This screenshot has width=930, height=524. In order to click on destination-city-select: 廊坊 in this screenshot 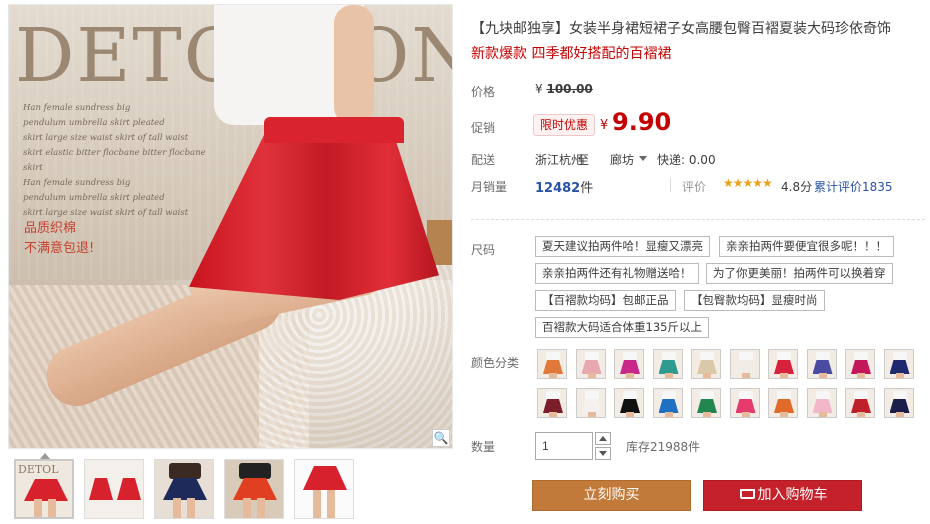, I will do `click(622, 159)`.